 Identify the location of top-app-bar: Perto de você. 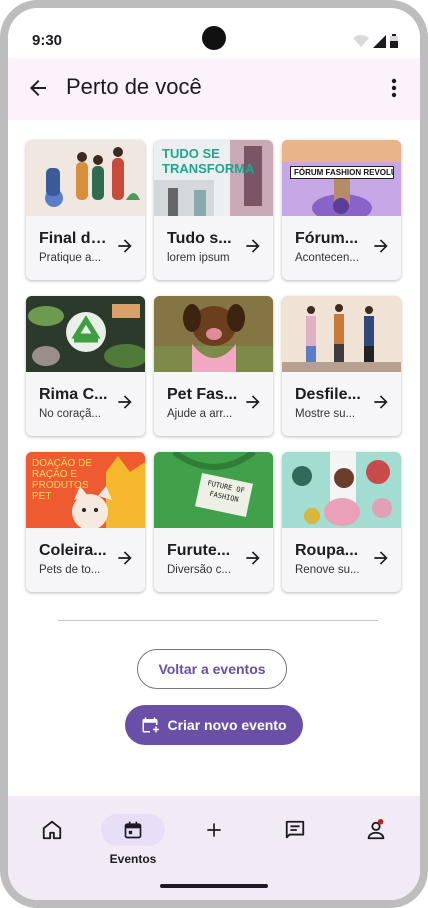
(214, 89).